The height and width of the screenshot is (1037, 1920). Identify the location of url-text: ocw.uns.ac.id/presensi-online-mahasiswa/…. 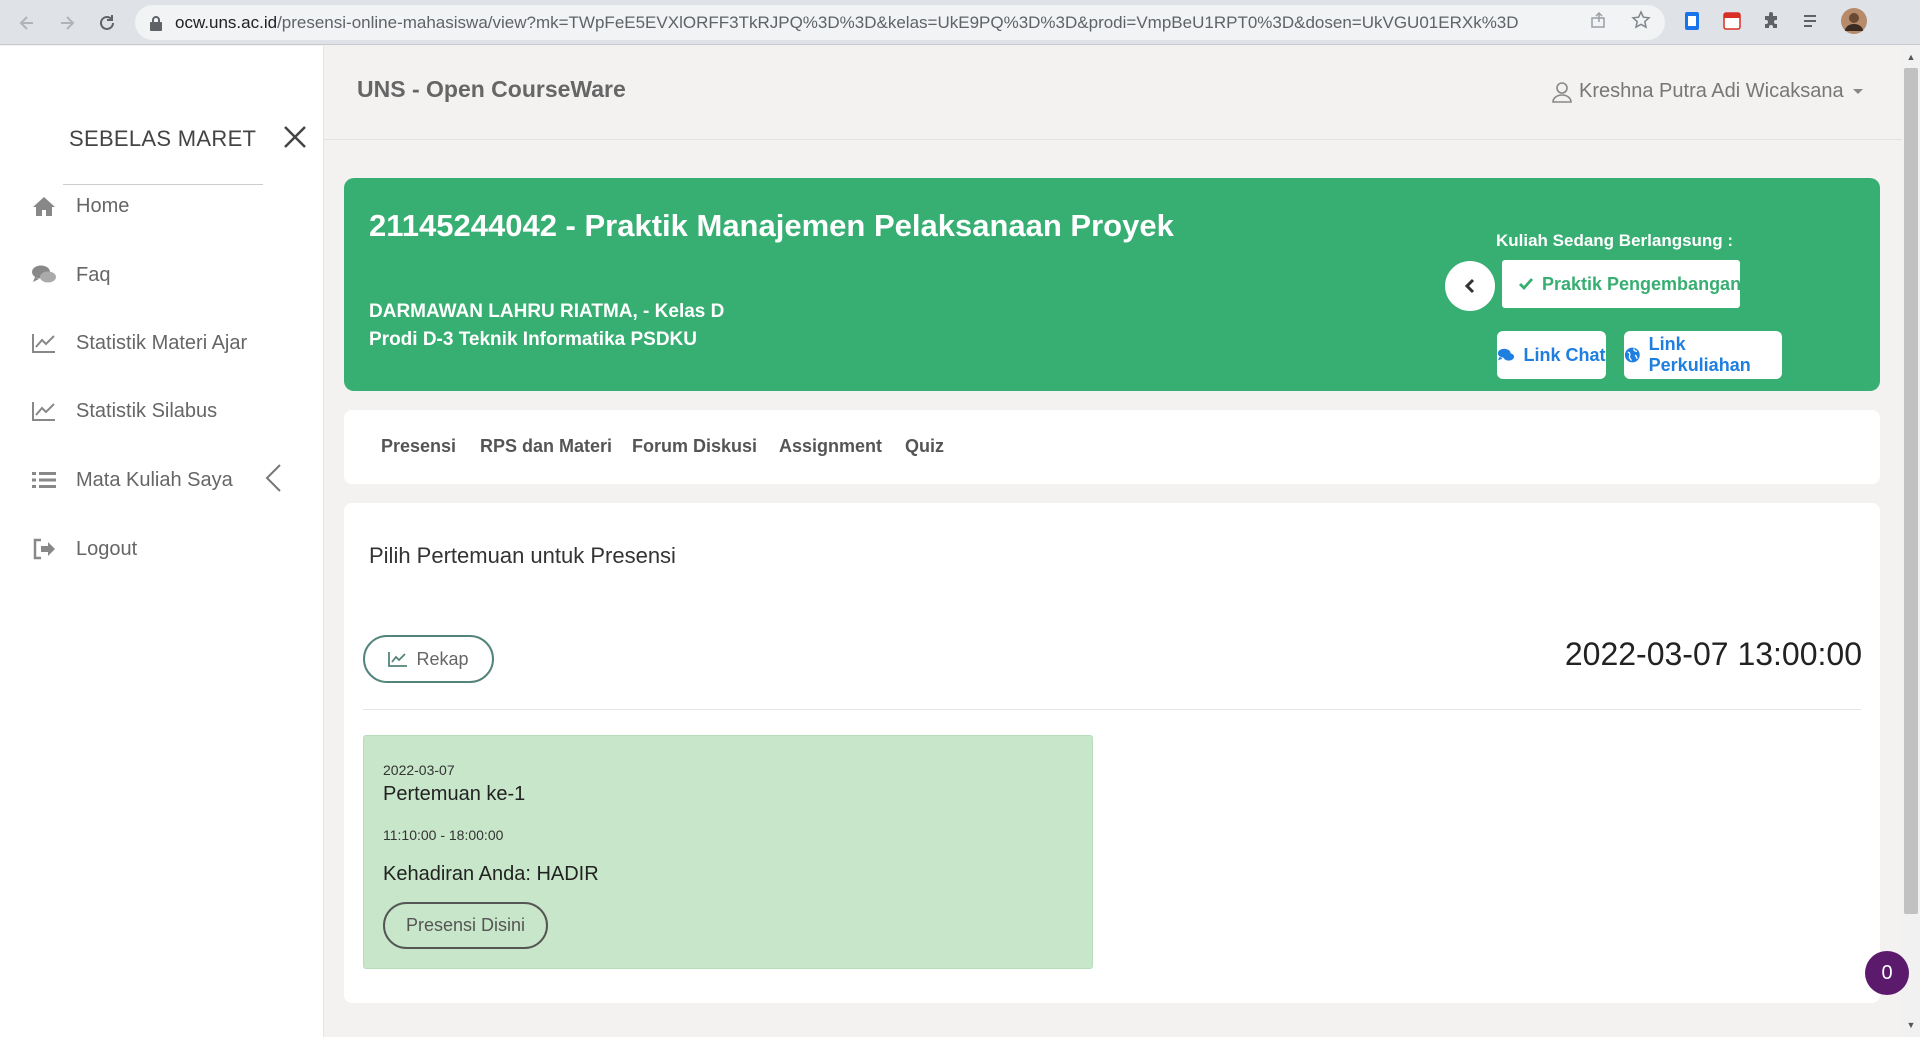
(847, 22).